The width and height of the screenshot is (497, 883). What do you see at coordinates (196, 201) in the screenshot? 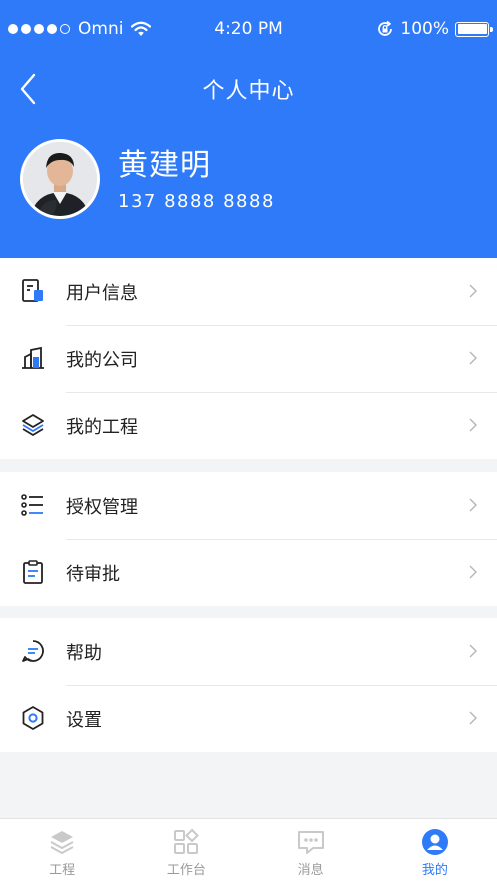
I see `user-phone: 137 8888 8888` at bounding box center [196, 201].